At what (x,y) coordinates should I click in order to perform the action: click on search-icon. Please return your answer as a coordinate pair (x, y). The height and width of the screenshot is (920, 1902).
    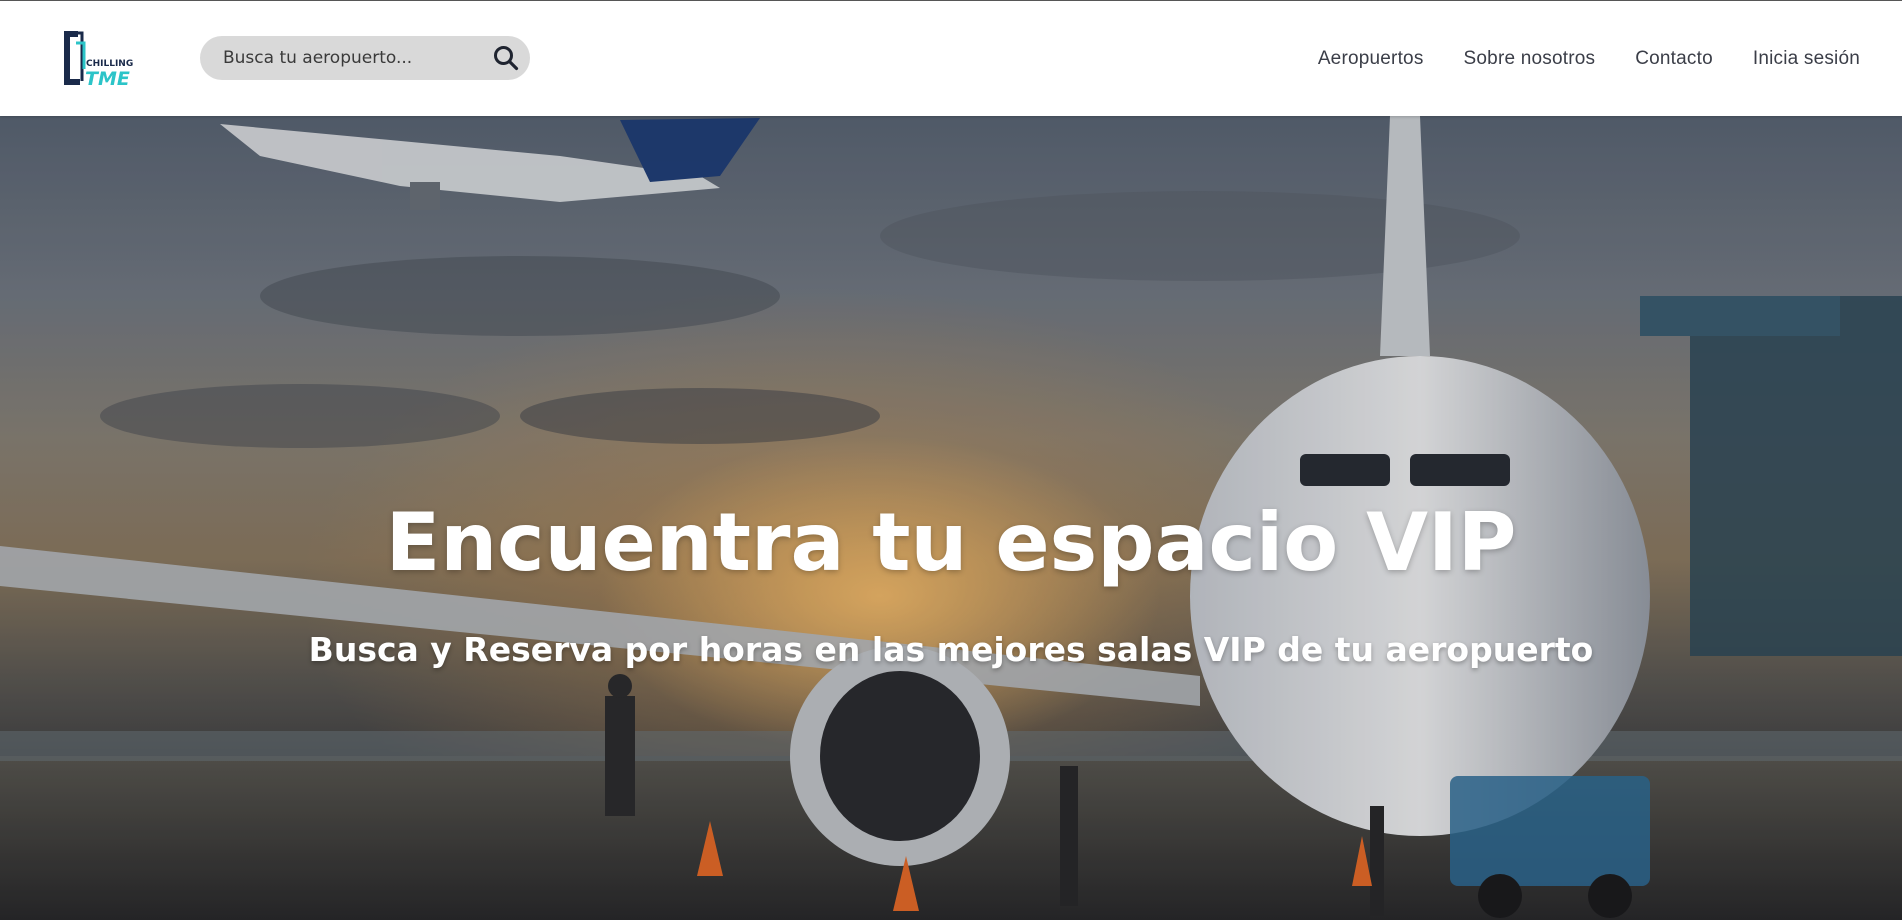
    Looking at the image, I should click on (506, 58).